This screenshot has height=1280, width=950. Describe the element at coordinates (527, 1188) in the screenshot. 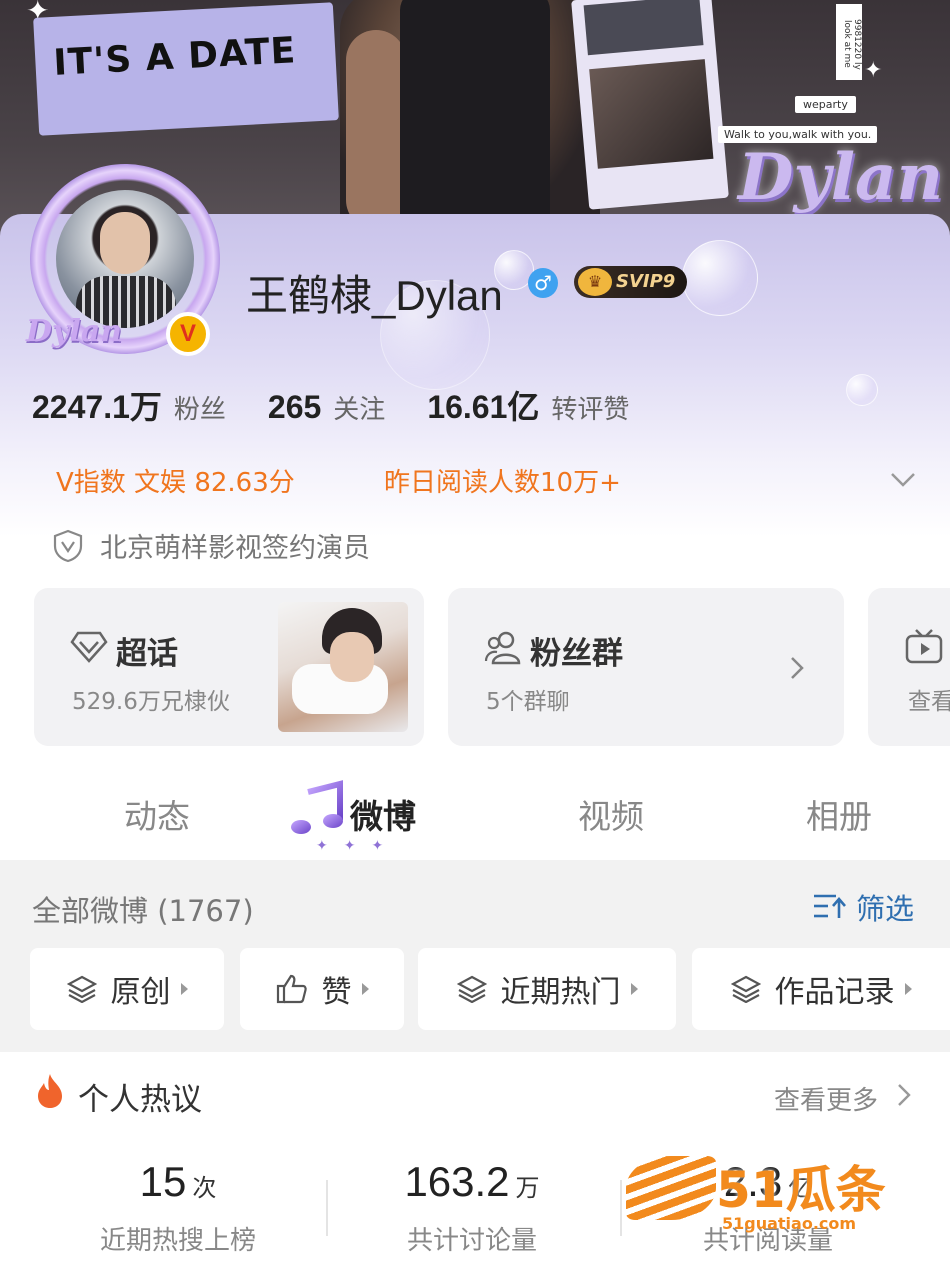

I see `metric-unit: 万` at that location.